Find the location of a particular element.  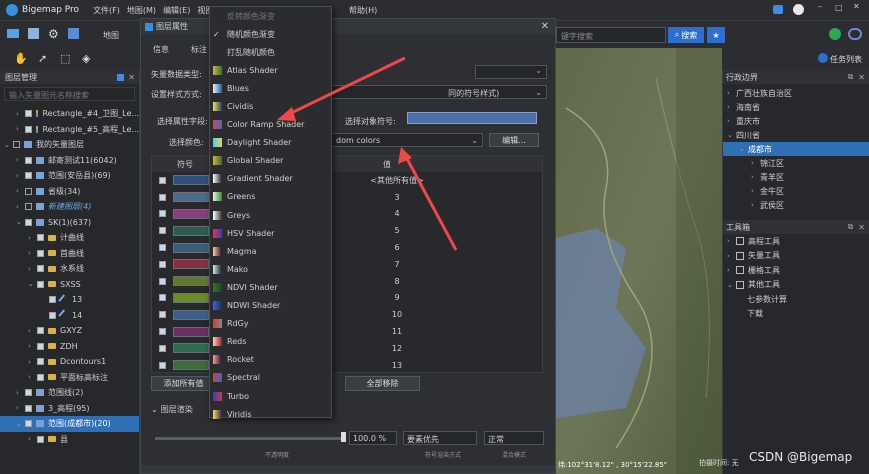

chat-icon is located at coordinates (778, 9).